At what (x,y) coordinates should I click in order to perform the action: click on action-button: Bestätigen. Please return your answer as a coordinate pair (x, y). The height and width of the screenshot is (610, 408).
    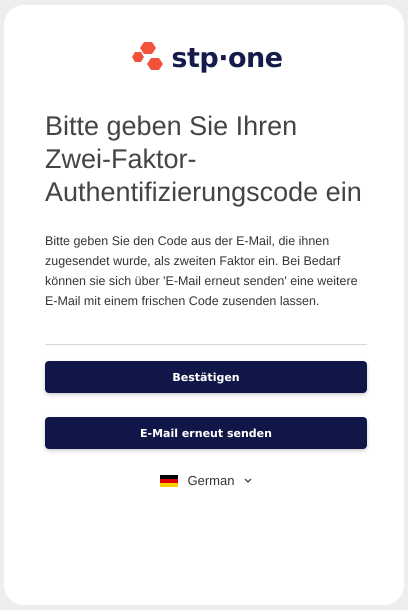
    Looking at the image, I should click on (206, 377).